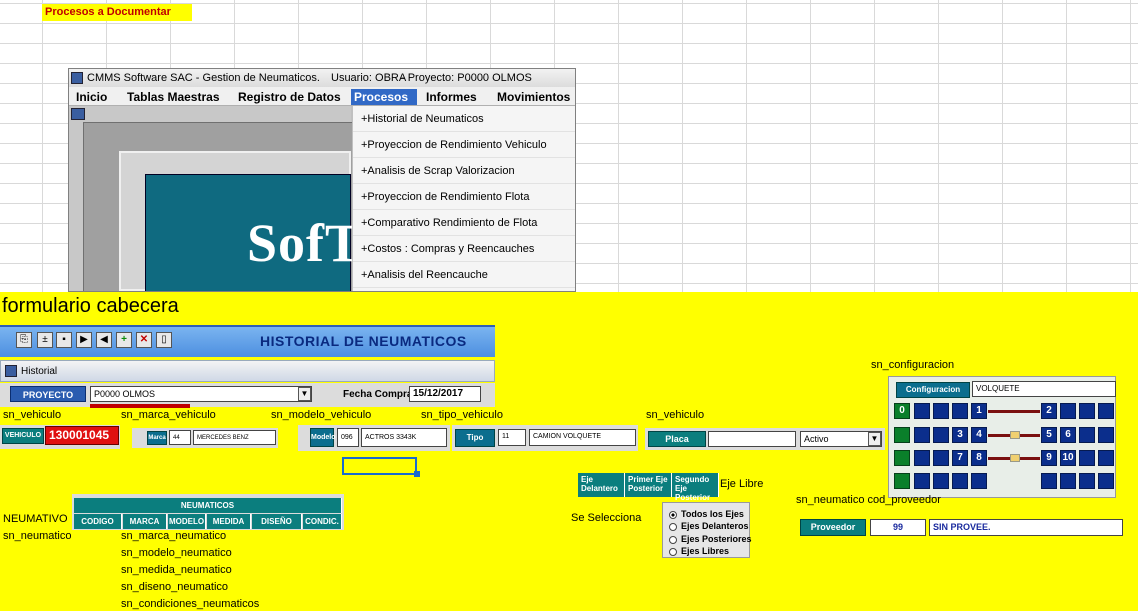  Describe the element at coordinates (201, 394) in the screenshot. I see `proyecto-select: P0000 OLMOS` at that location.